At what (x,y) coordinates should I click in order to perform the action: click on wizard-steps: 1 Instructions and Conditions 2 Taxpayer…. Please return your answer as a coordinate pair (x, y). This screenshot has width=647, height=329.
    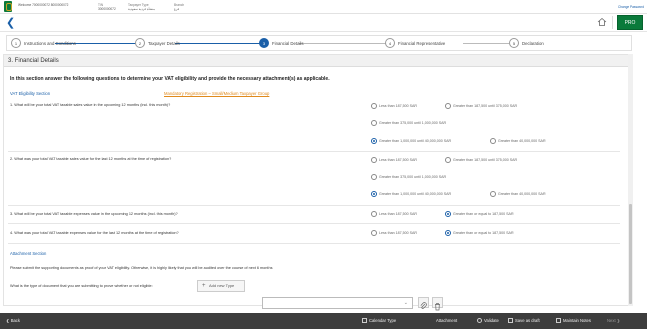
    Looking at the image, I should click on (319, 43).